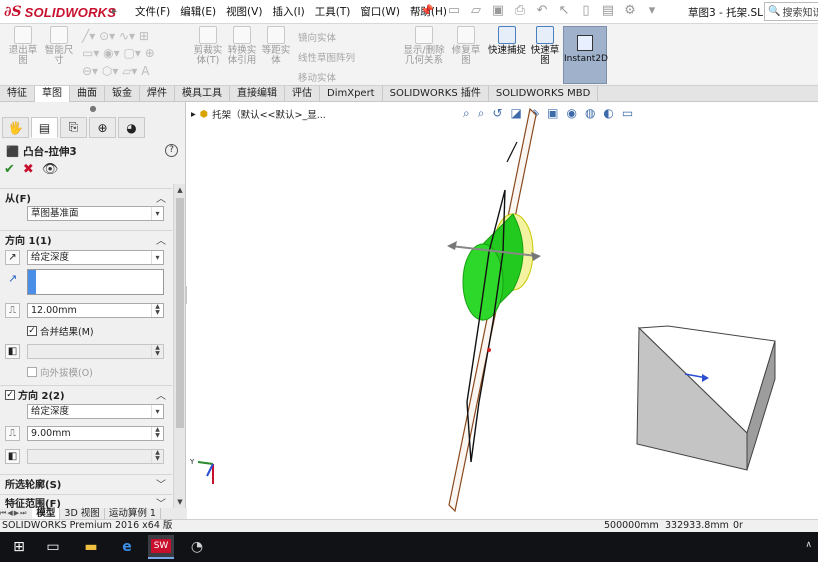  Describe the element at coordinates (333, 11) in the screenshot. I see `menu-tools: 工具(T)` at that location.